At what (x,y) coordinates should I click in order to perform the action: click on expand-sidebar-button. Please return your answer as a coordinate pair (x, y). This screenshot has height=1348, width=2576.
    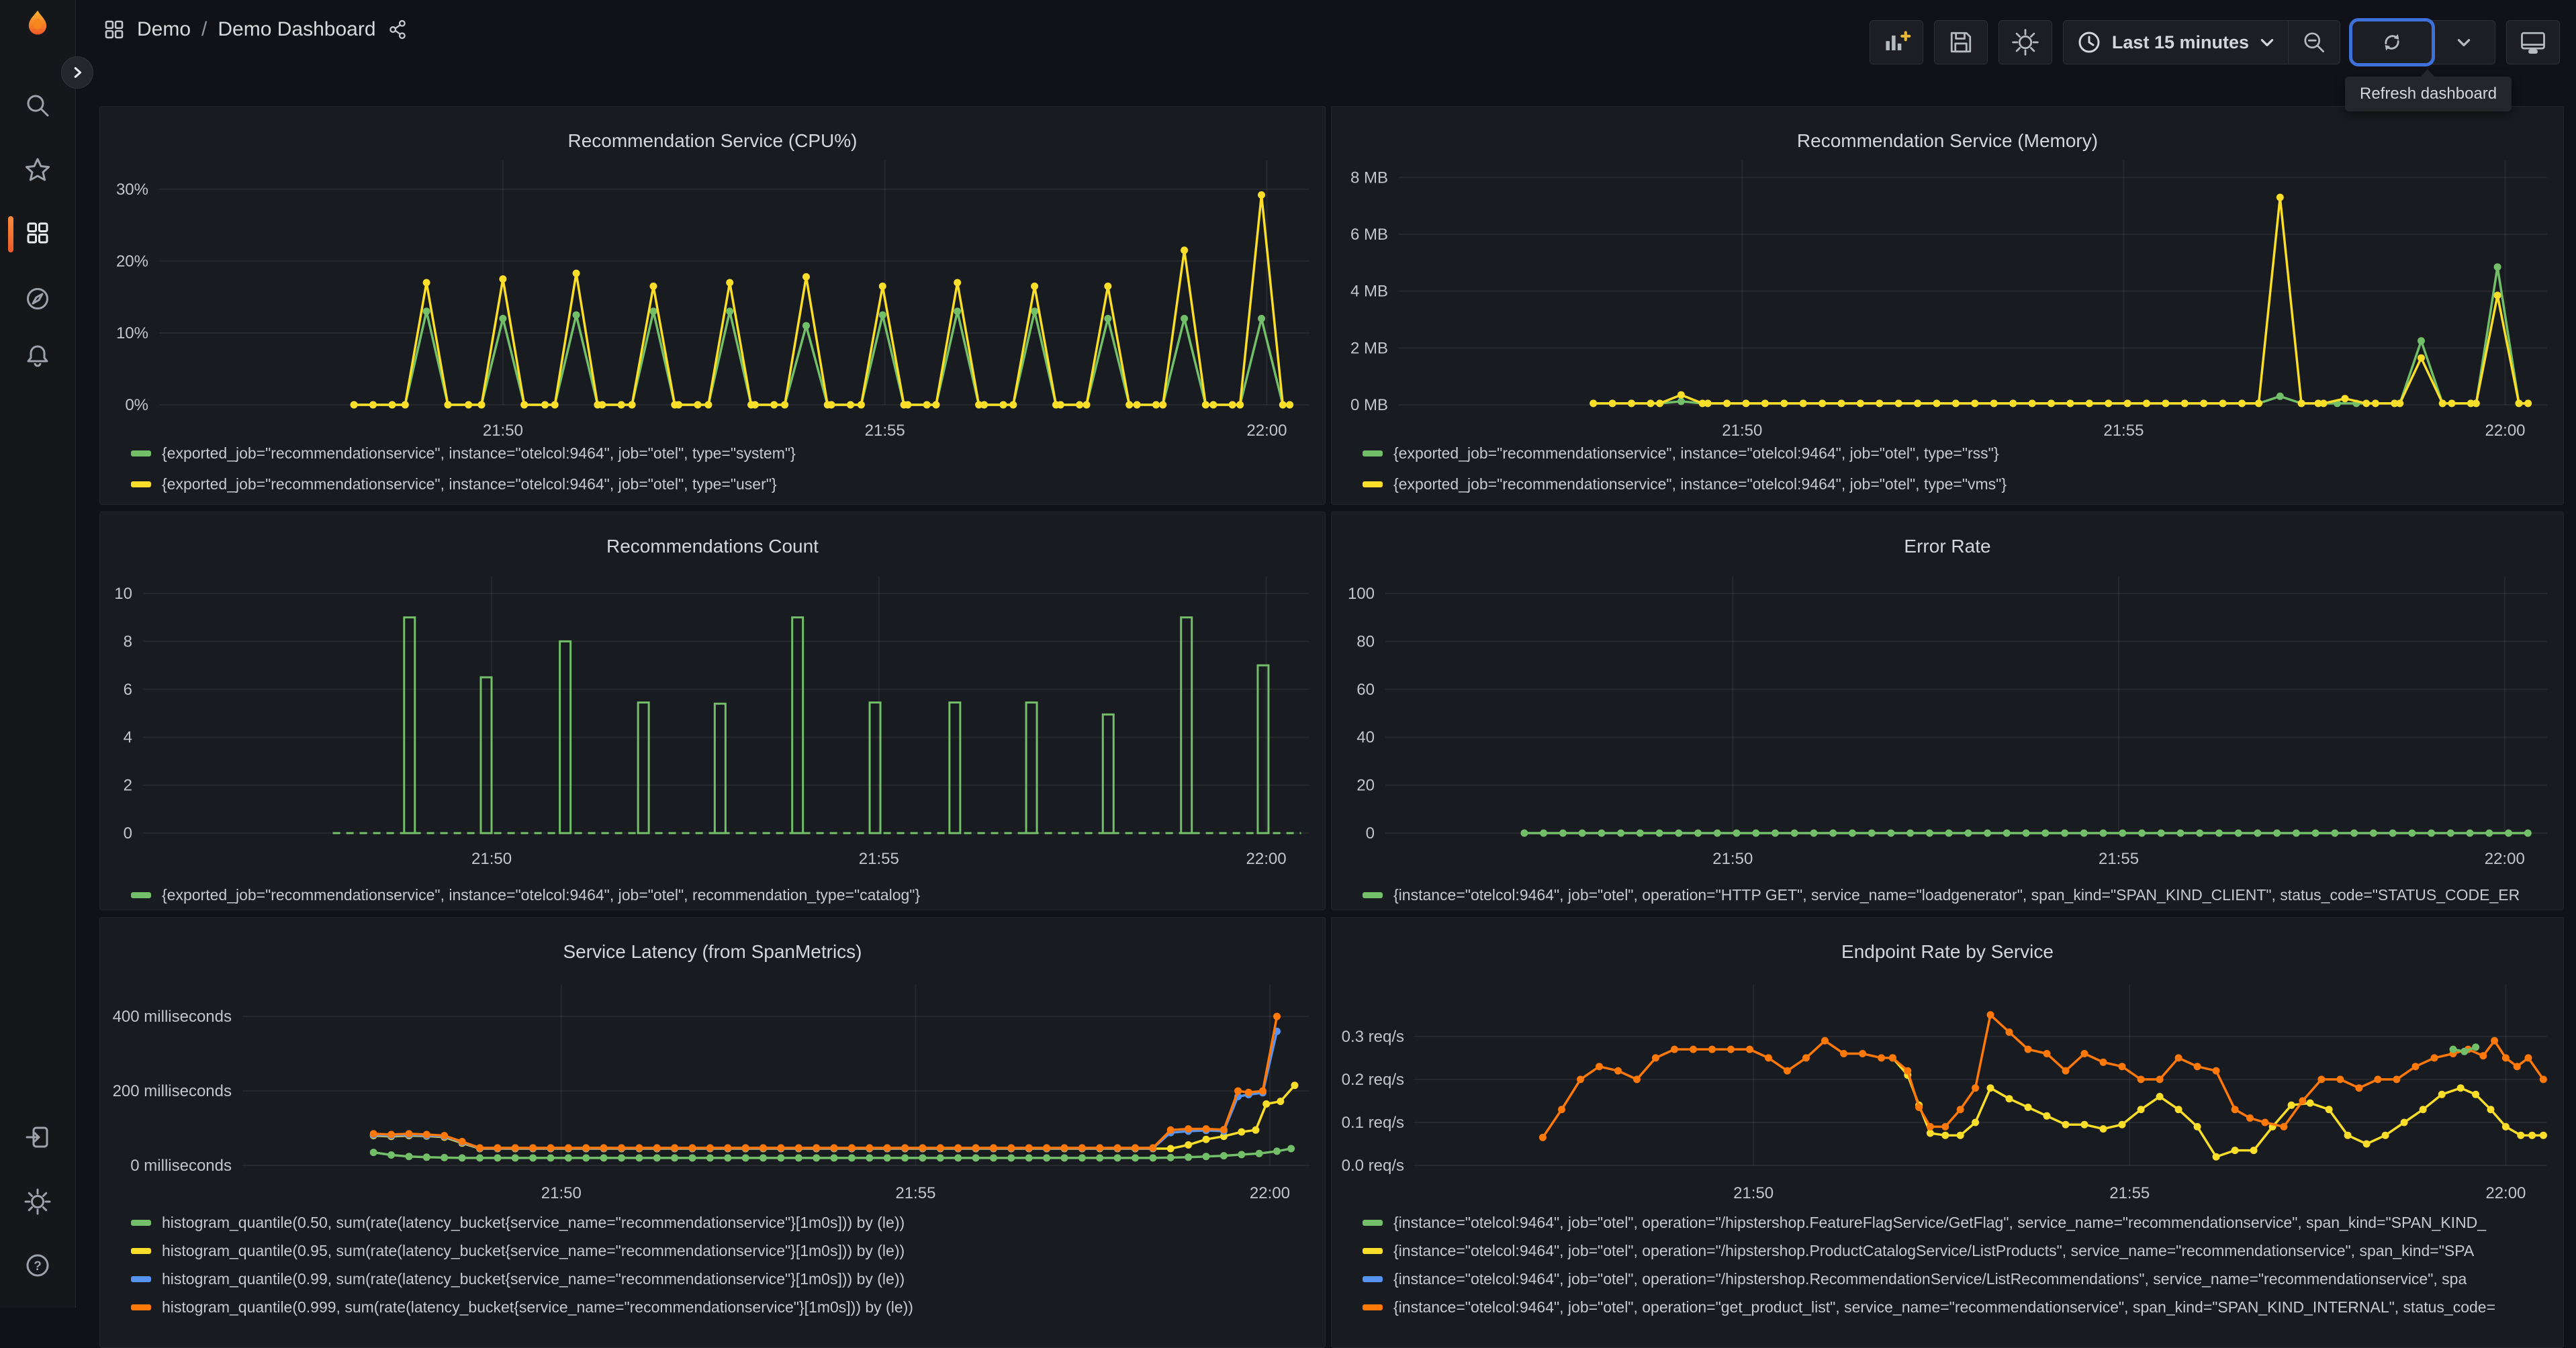
    Looking at the image, I should click on (77, 72).